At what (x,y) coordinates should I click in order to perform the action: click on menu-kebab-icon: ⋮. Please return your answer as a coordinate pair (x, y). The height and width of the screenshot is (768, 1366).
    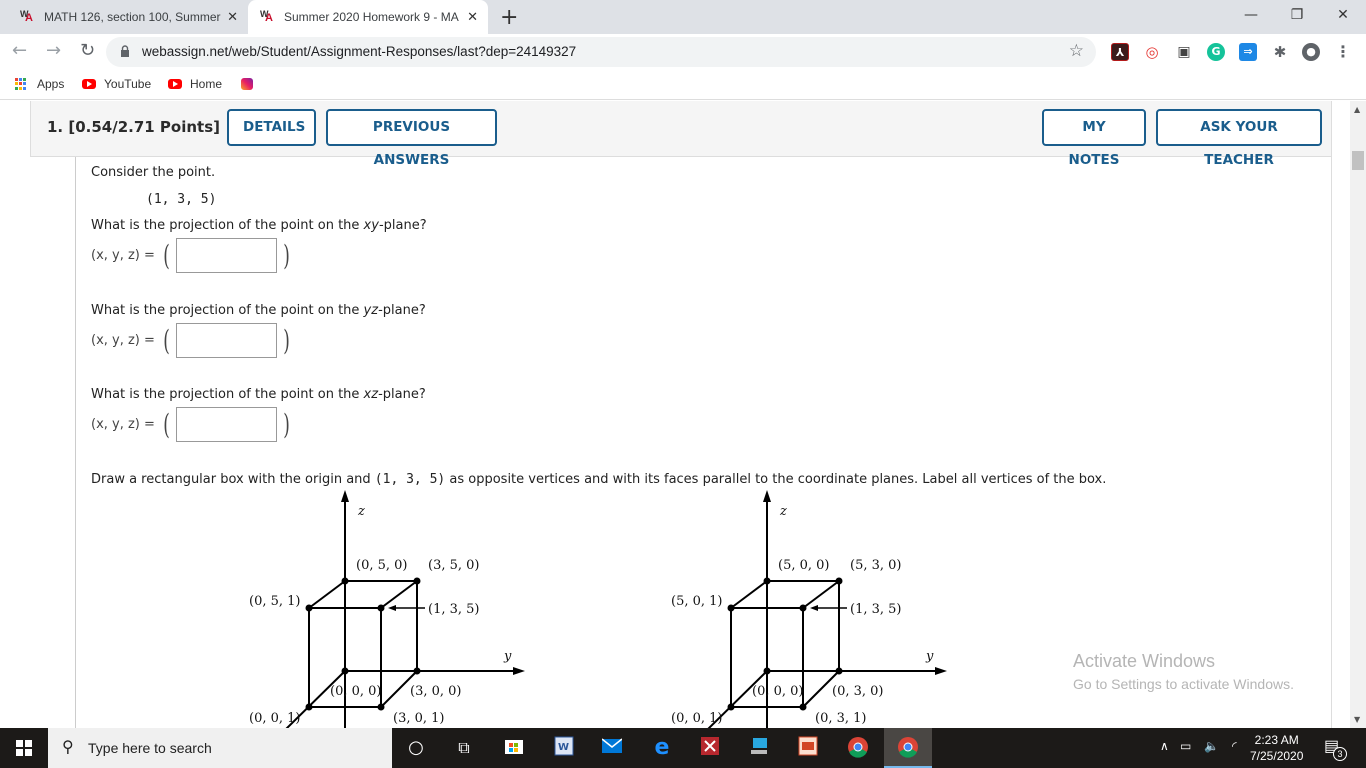
    Looking at the image, I should click on (1343, 52).